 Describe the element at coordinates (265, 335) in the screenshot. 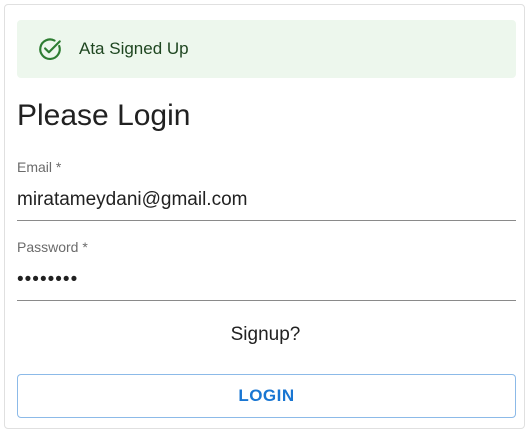

I see `signup-link: Signup?` at that location.